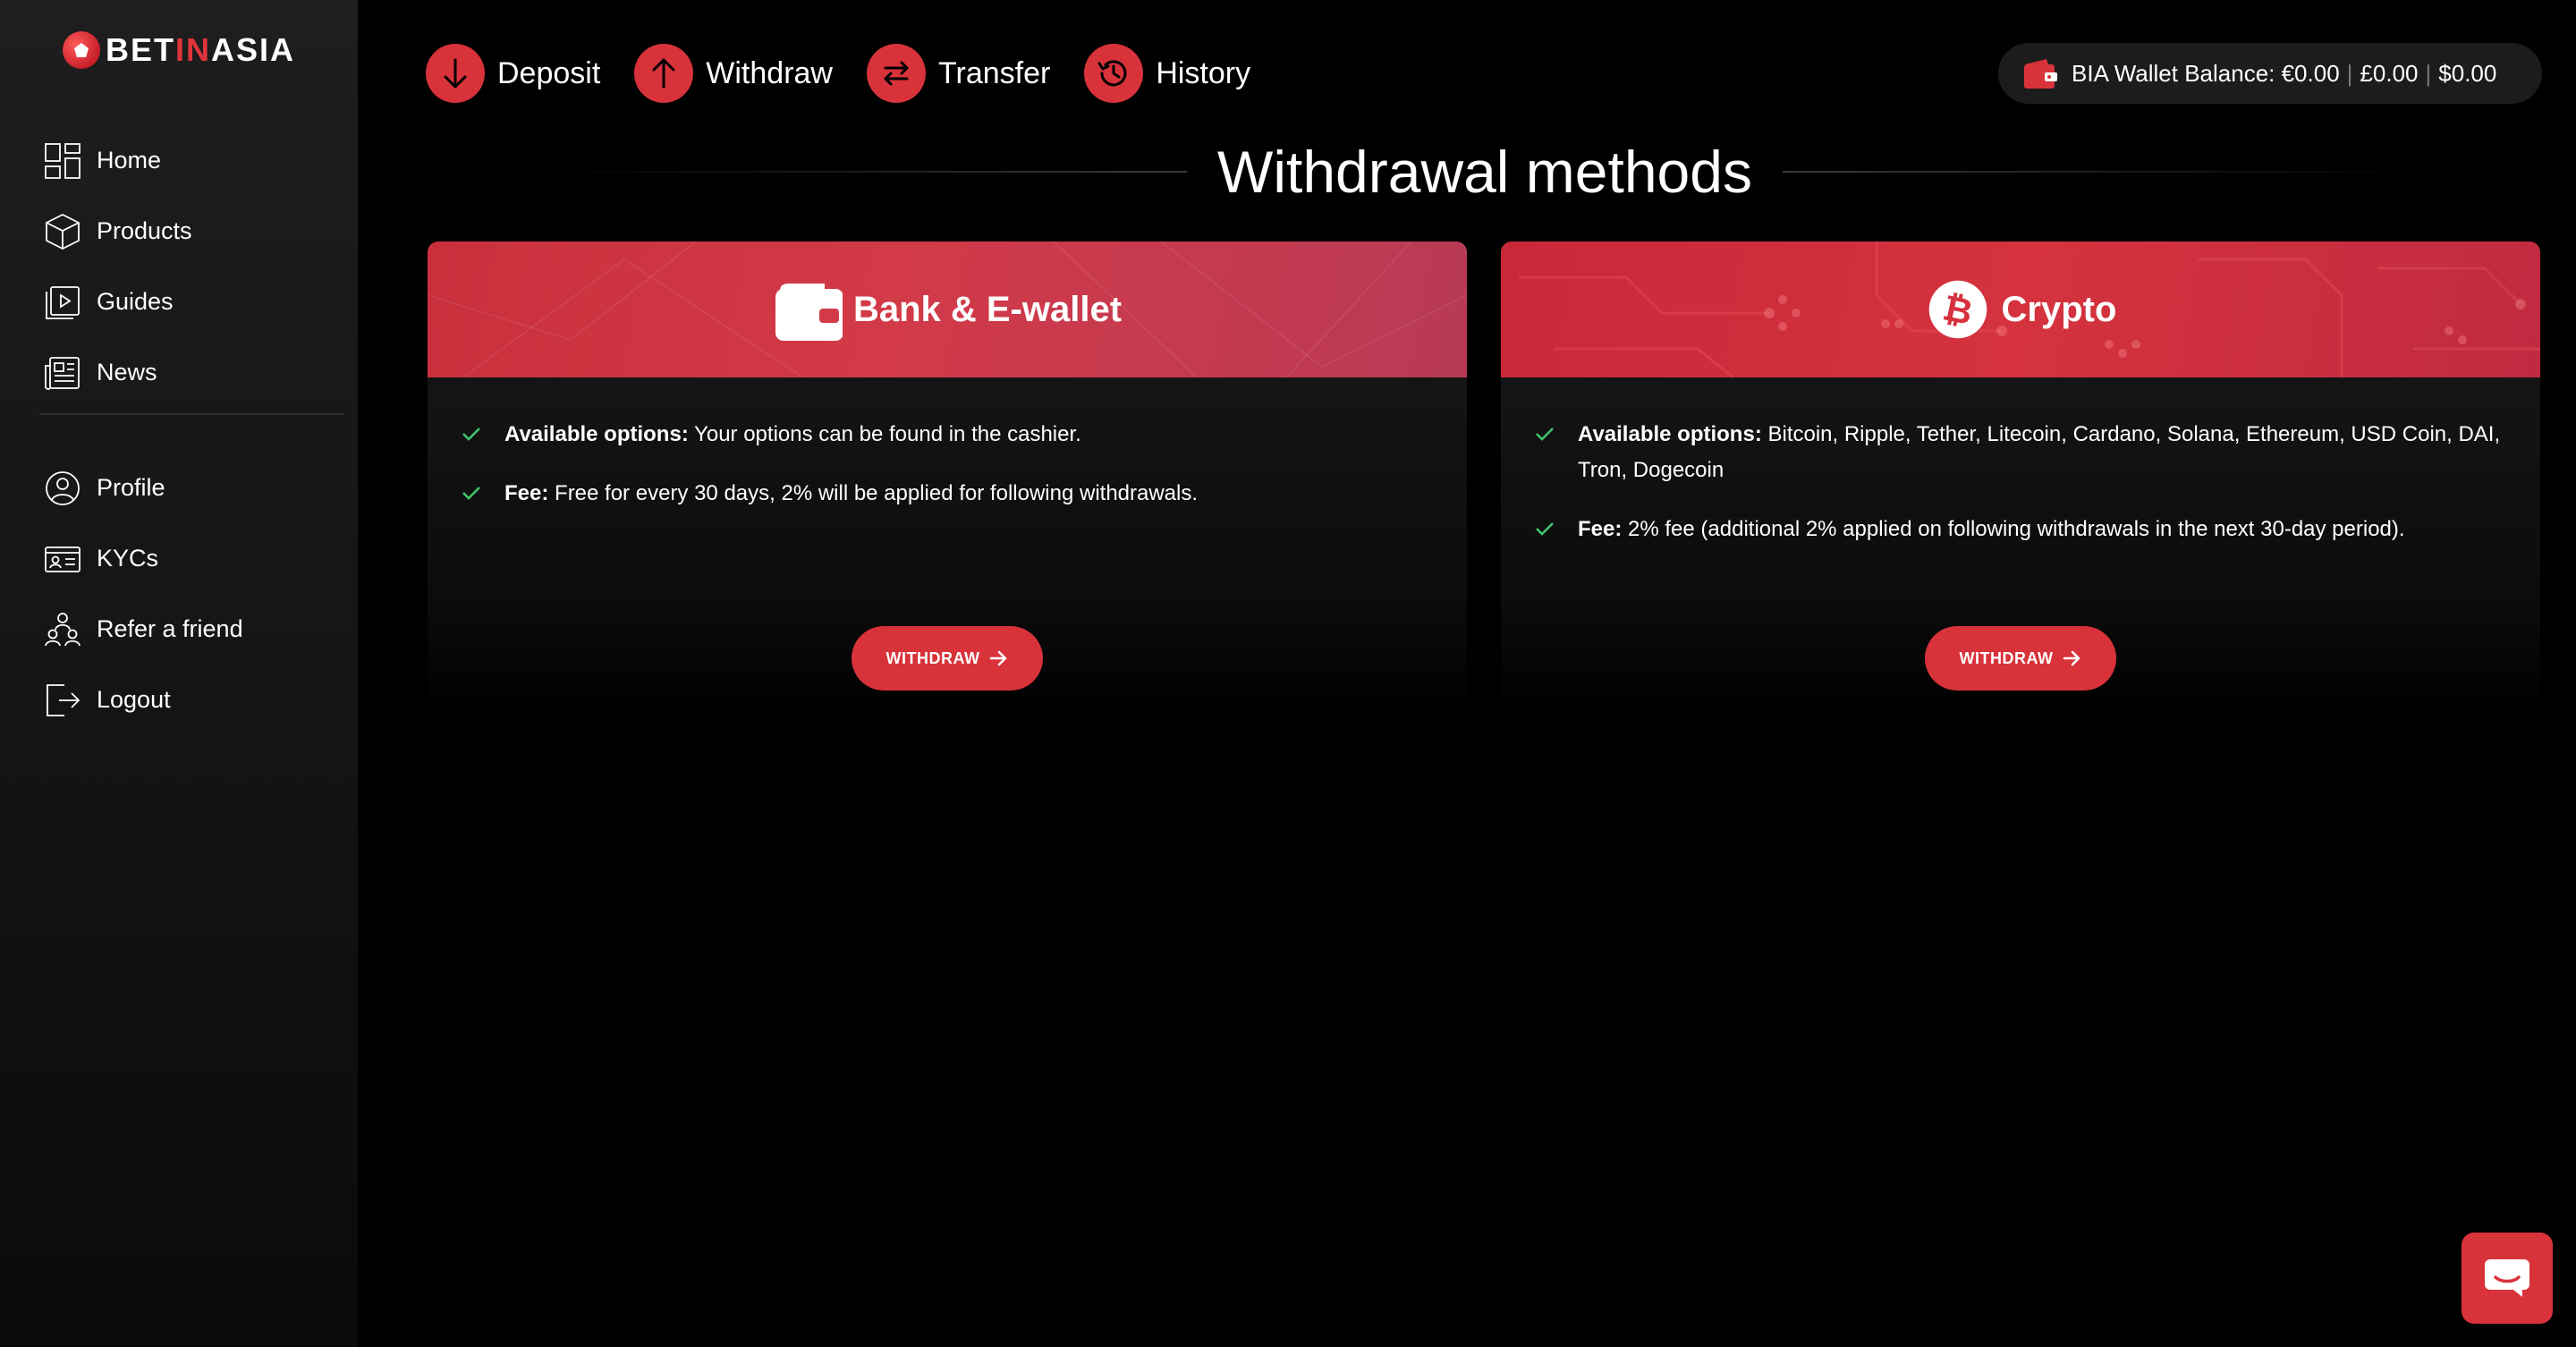 The width and height of the screenshot is (2576, 1347). What do you see at coordinates (549, 72) in the screenshot?
I see `deposit-label: Deposit` at bounding box center [549, 72].